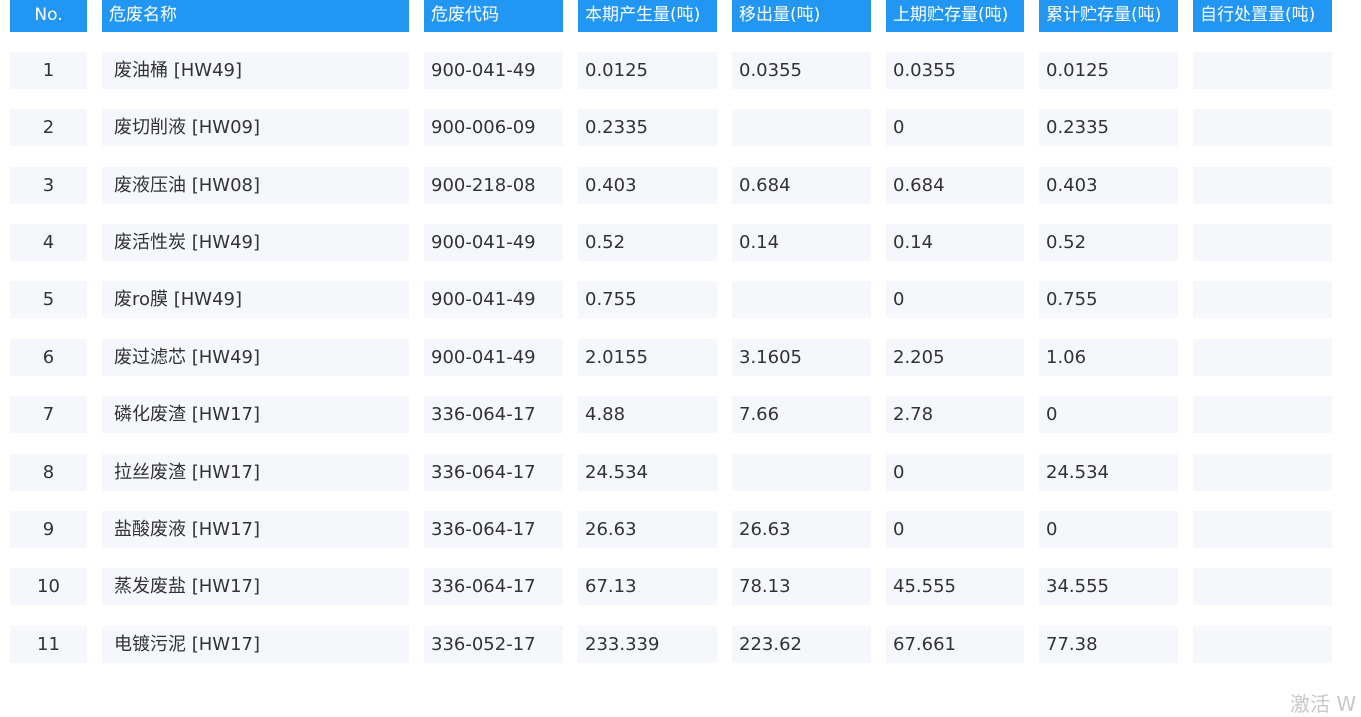 This screenshot has height=717, width=1361. Describe the element at coordinates (493, 644) in the screenshot. I see `cell-waste-code: 336-052-17` at that location.